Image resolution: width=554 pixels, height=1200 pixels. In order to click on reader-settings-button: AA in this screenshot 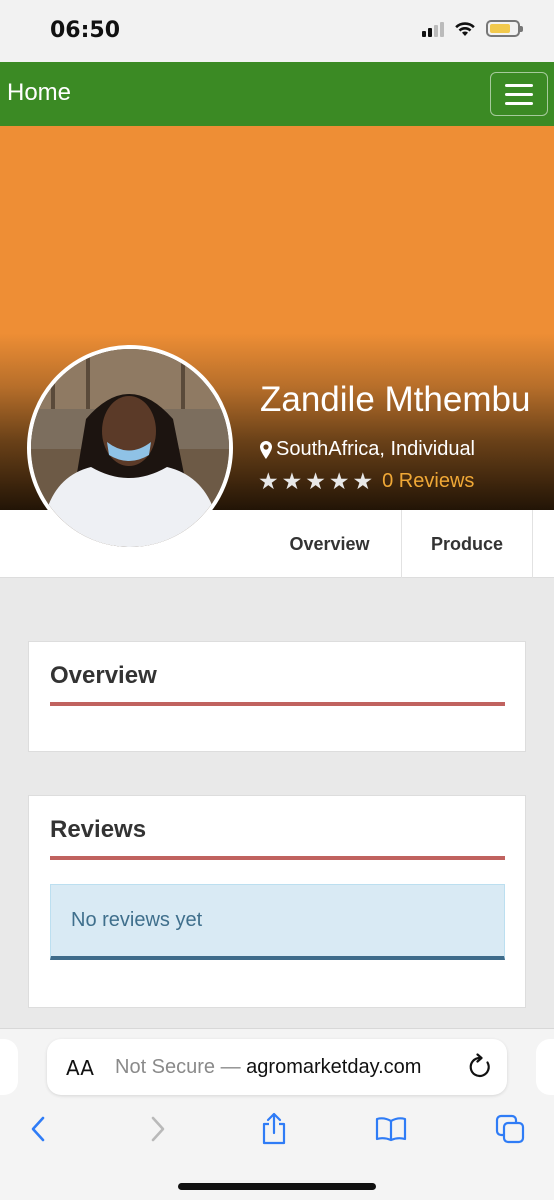, I will do `click(80, 1068)`.